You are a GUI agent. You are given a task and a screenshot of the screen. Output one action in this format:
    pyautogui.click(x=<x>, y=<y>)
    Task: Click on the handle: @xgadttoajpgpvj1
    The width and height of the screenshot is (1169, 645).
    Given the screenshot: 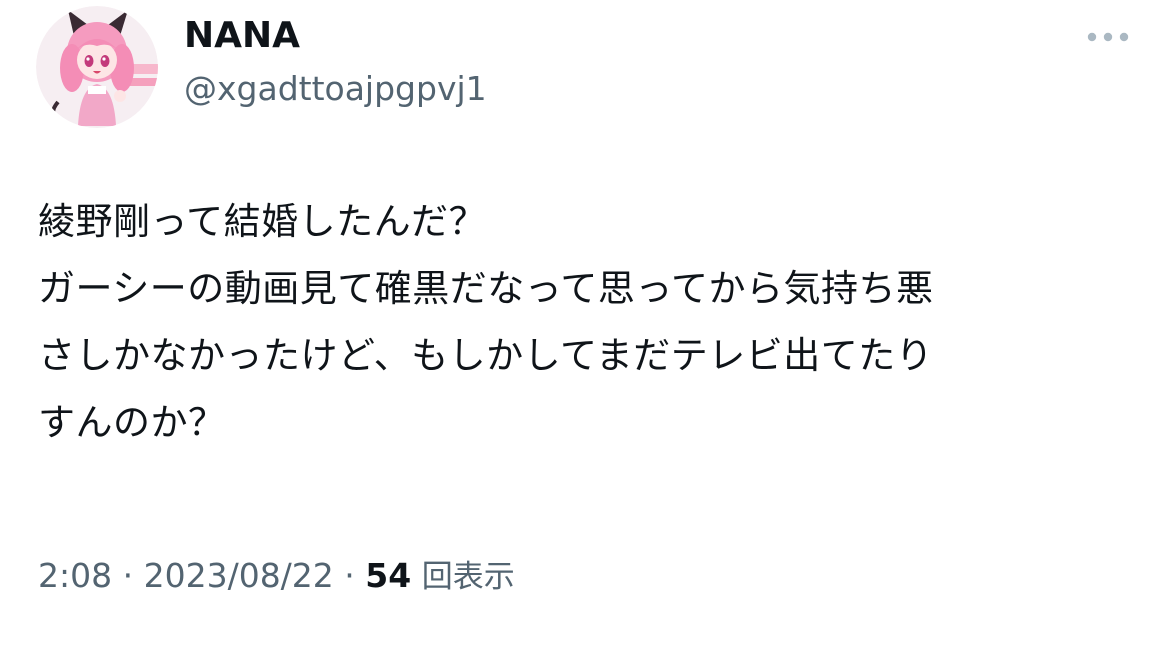 What is the action you would take?
    pyautogui.click(x=335, y=89)
    